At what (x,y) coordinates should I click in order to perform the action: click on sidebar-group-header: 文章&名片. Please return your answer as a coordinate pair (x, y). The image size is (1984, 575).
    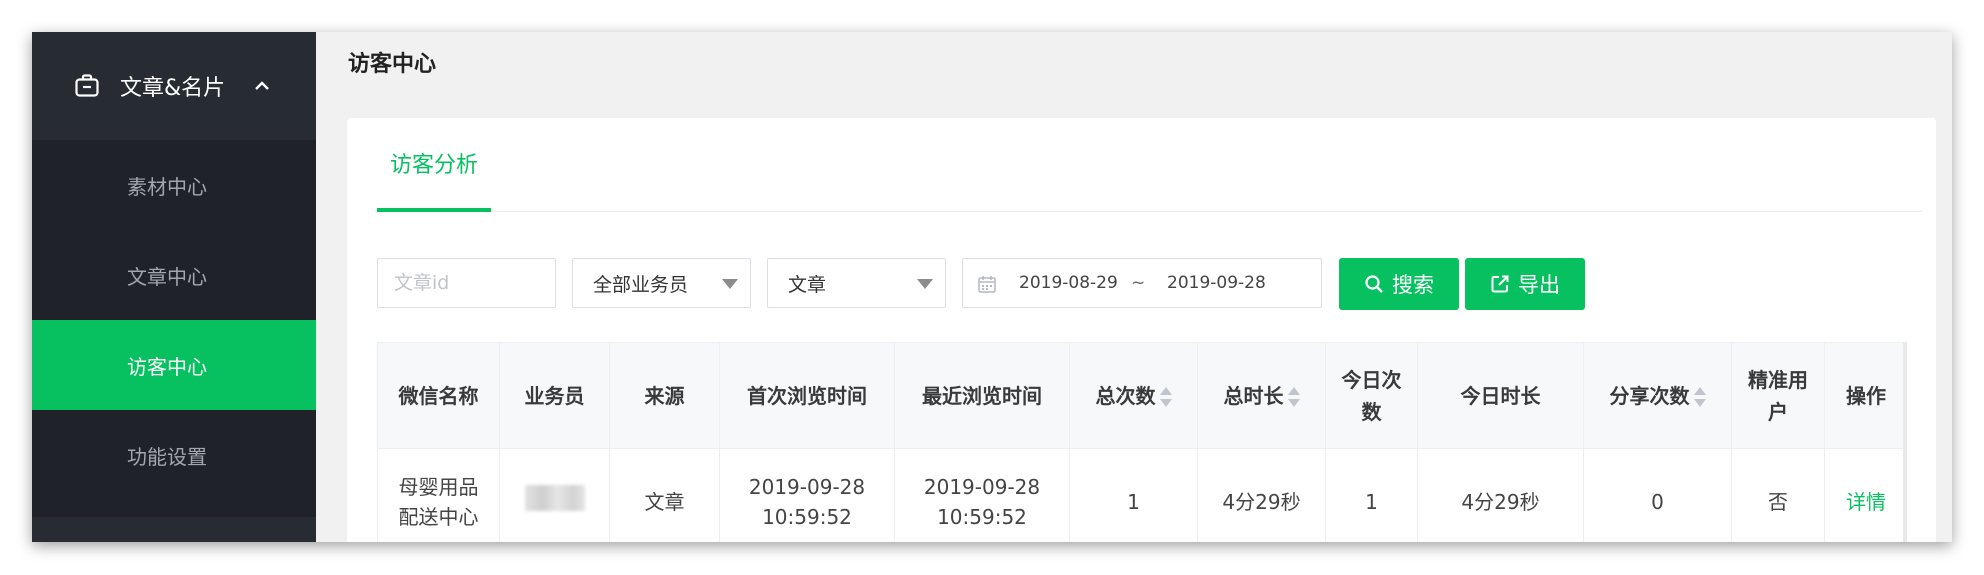
    Looking at the image, I should click on (174, 86).